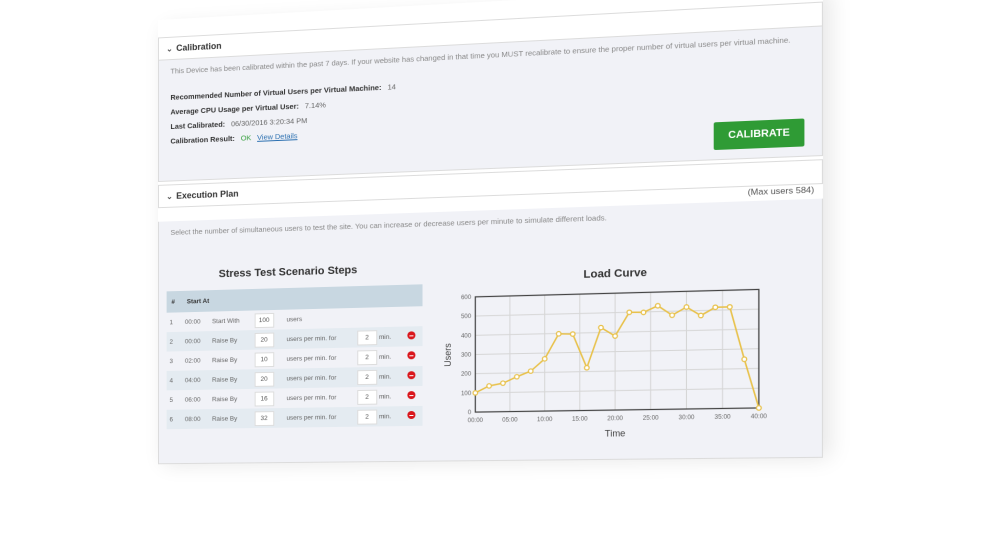  Describe the element at coordinates (466, 317) in the screenshot. I see `y-tick-label: 500` at that location.